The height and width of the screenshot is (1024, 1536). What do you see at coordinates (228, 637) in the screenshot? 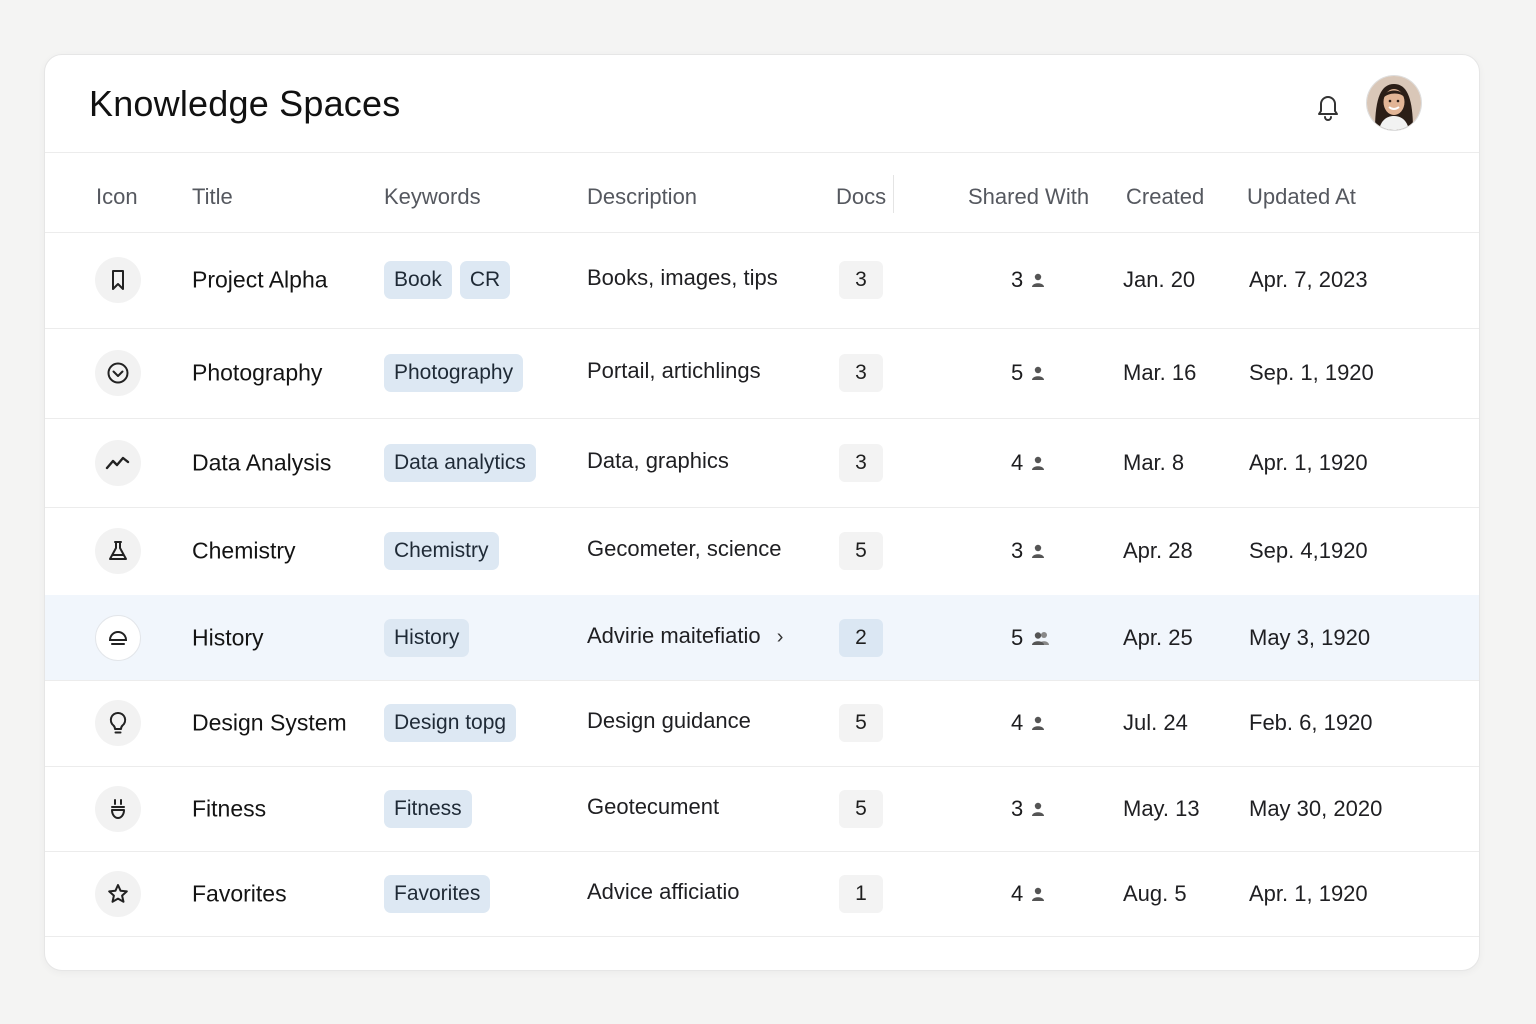
I see `row-title: History` at bounding box center [228, 637].